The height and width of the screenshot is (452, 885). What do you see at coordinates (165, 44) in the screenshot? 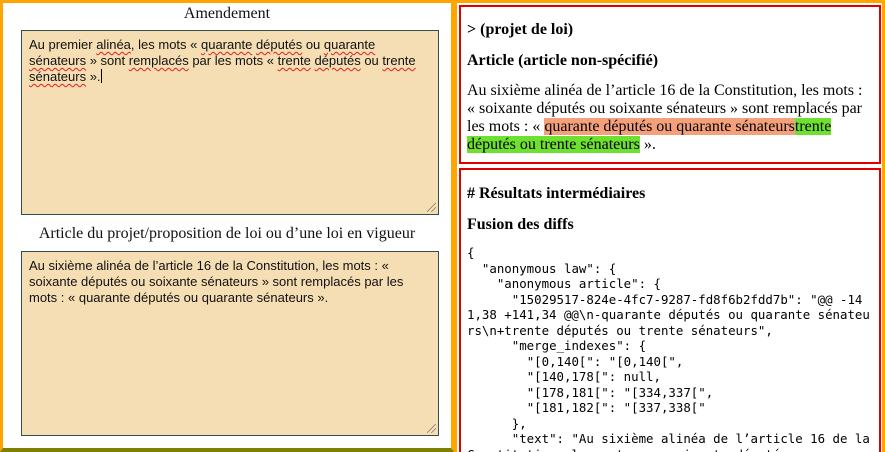
I see `amendment-text-fragment: , les mots «` at bounding box center [165, 44].